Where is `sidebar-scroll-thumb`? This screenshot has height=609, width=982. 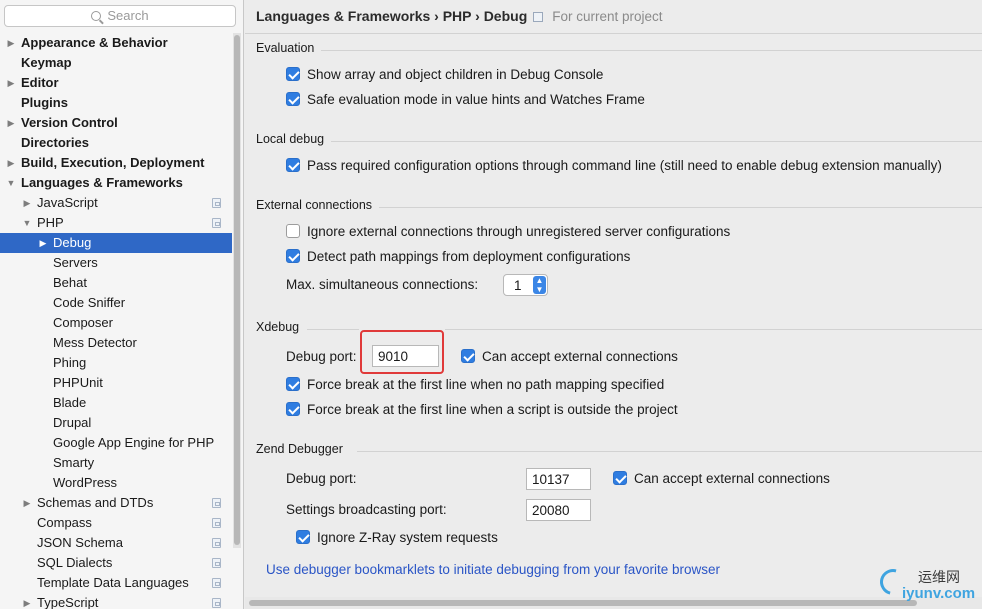
sidebar-scroll-thumb is located at coordinates (237, 290).